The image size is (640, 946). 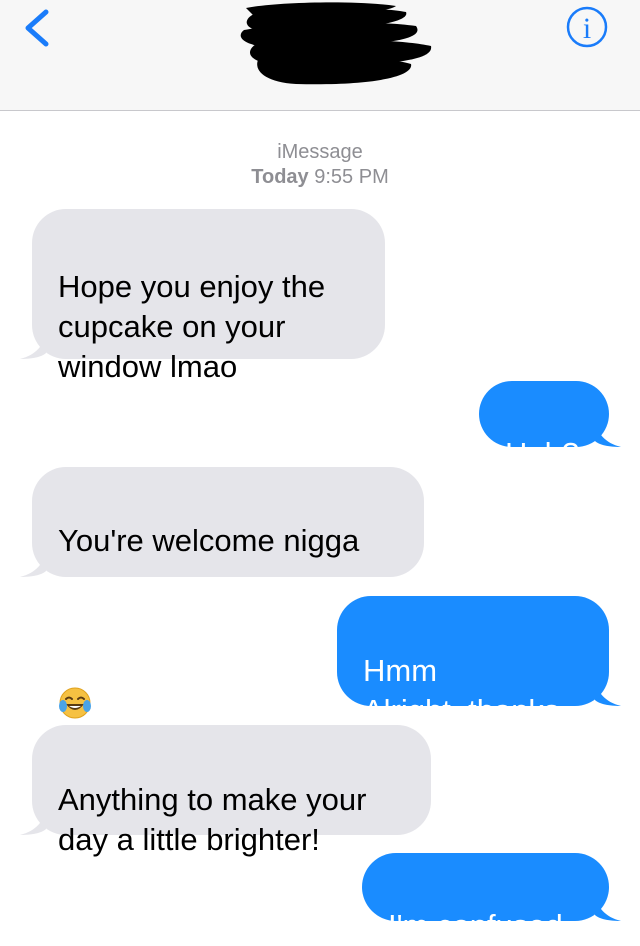 I want to click on message-bubble-outgoing: Hmm Alright, thanks, so click(x=479, y=662).